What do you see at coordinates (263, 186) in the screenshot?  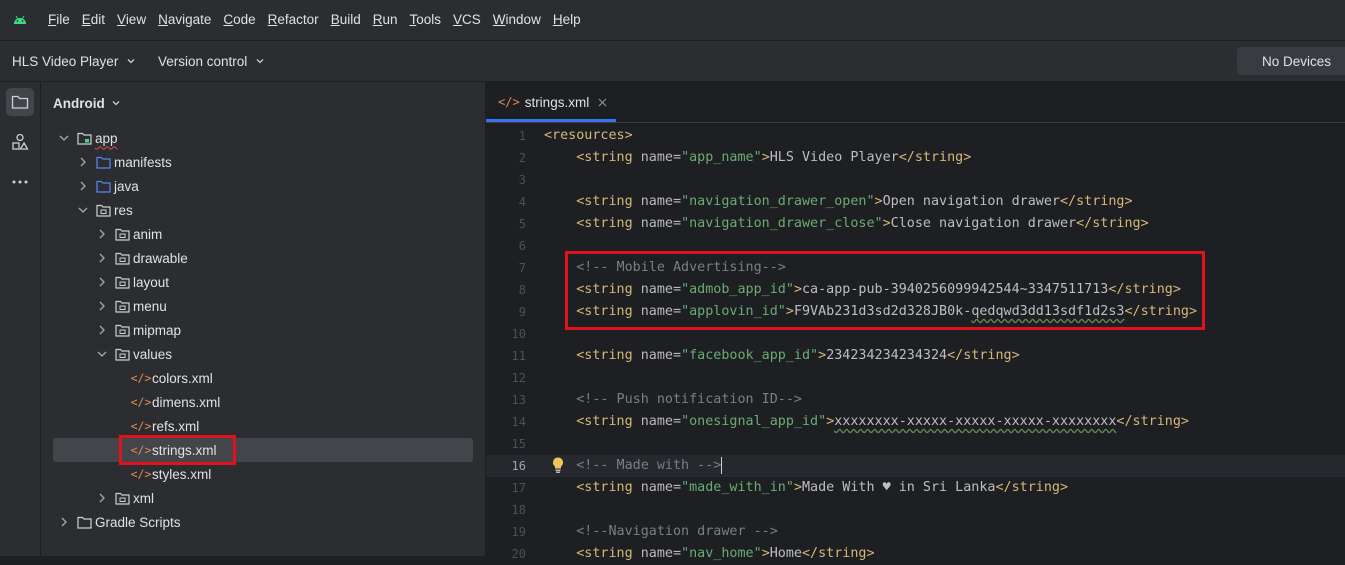 I see `tree-item-java: java` at bounding box center [263, 186].